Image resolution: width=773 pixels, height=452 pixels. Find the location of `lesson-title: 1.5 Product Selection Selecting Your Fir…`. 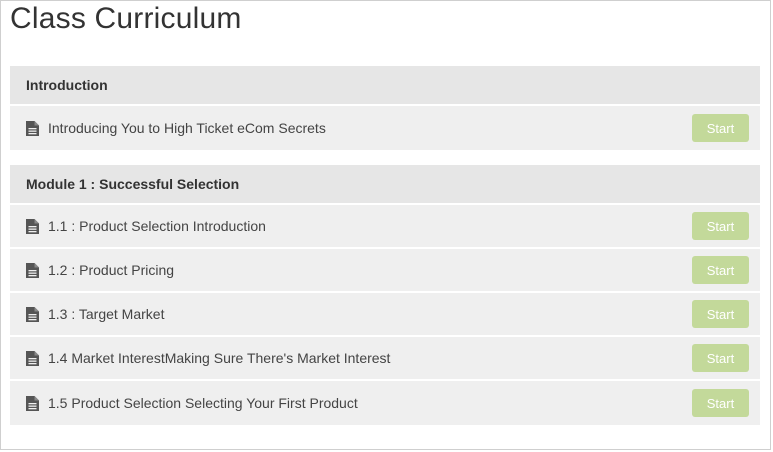

lesson-title: 1.5 Product Selection Selecting Your Fir… is located at coordinates (203, 403).